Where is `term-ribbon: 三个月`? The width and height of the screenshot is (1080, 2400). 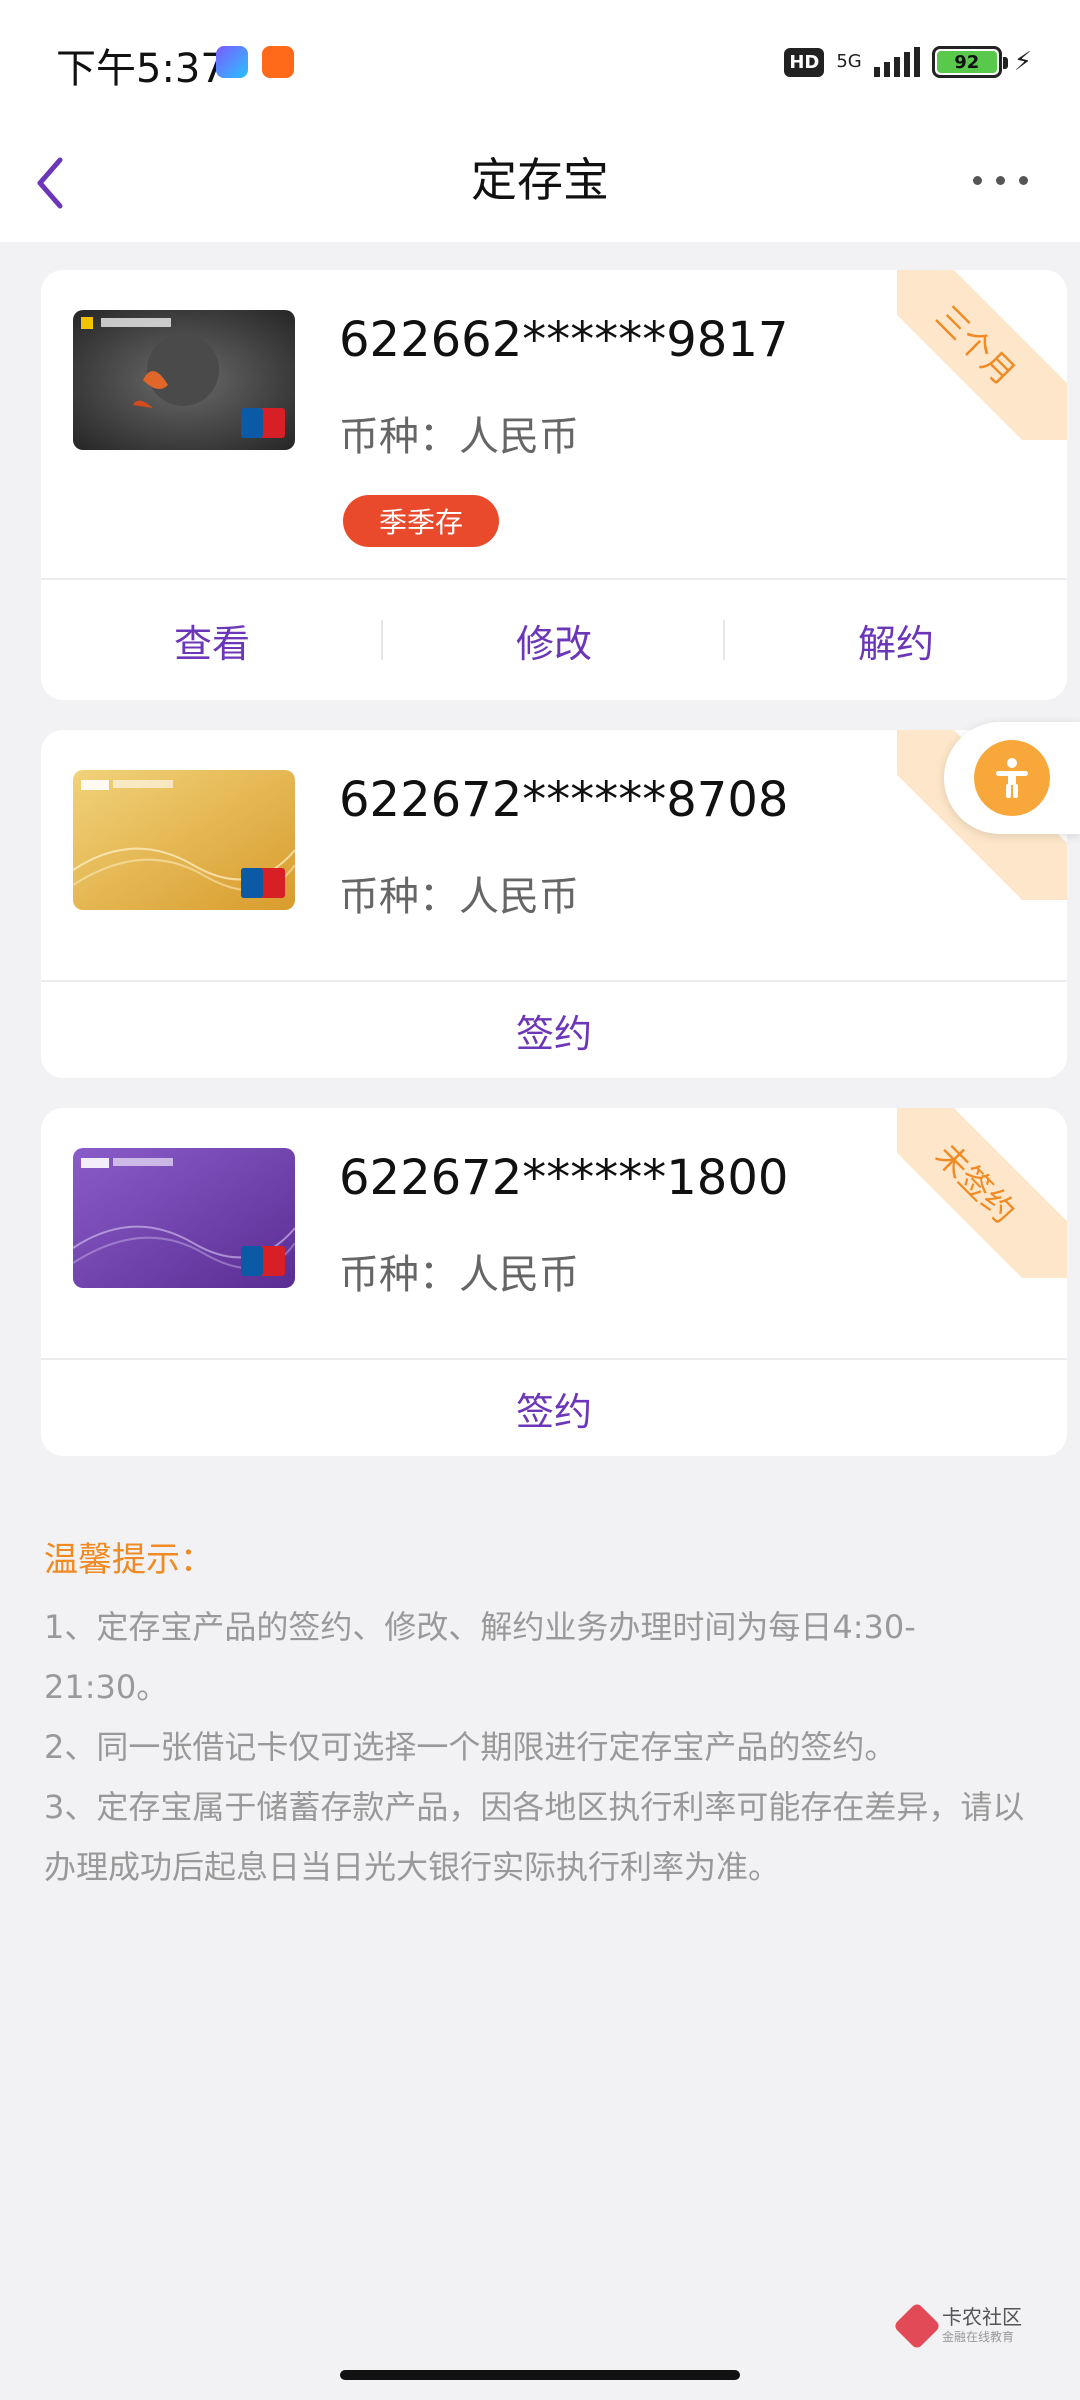 term-ribbon: 三个月 is located at coordinates (982, 355).